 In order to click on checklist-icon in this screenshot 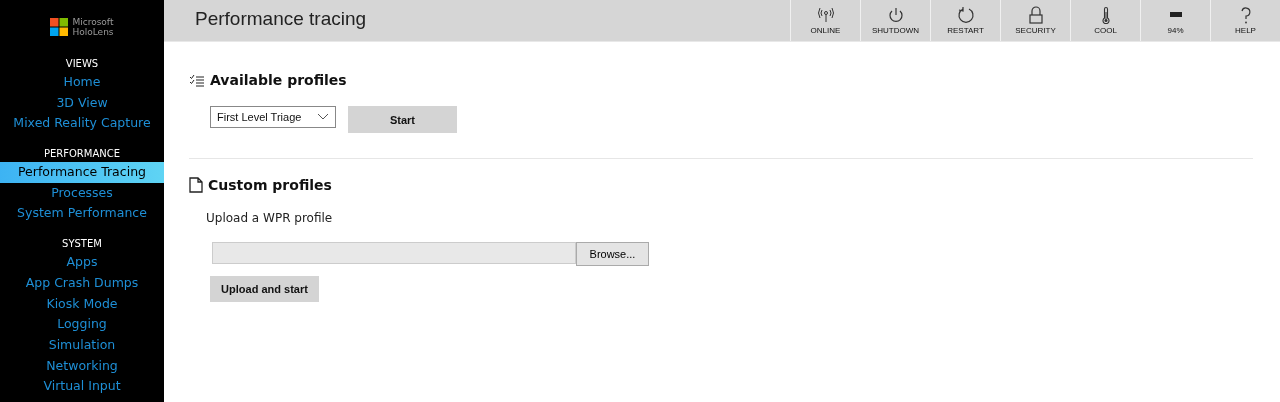, I will do `click(197, 80)`.